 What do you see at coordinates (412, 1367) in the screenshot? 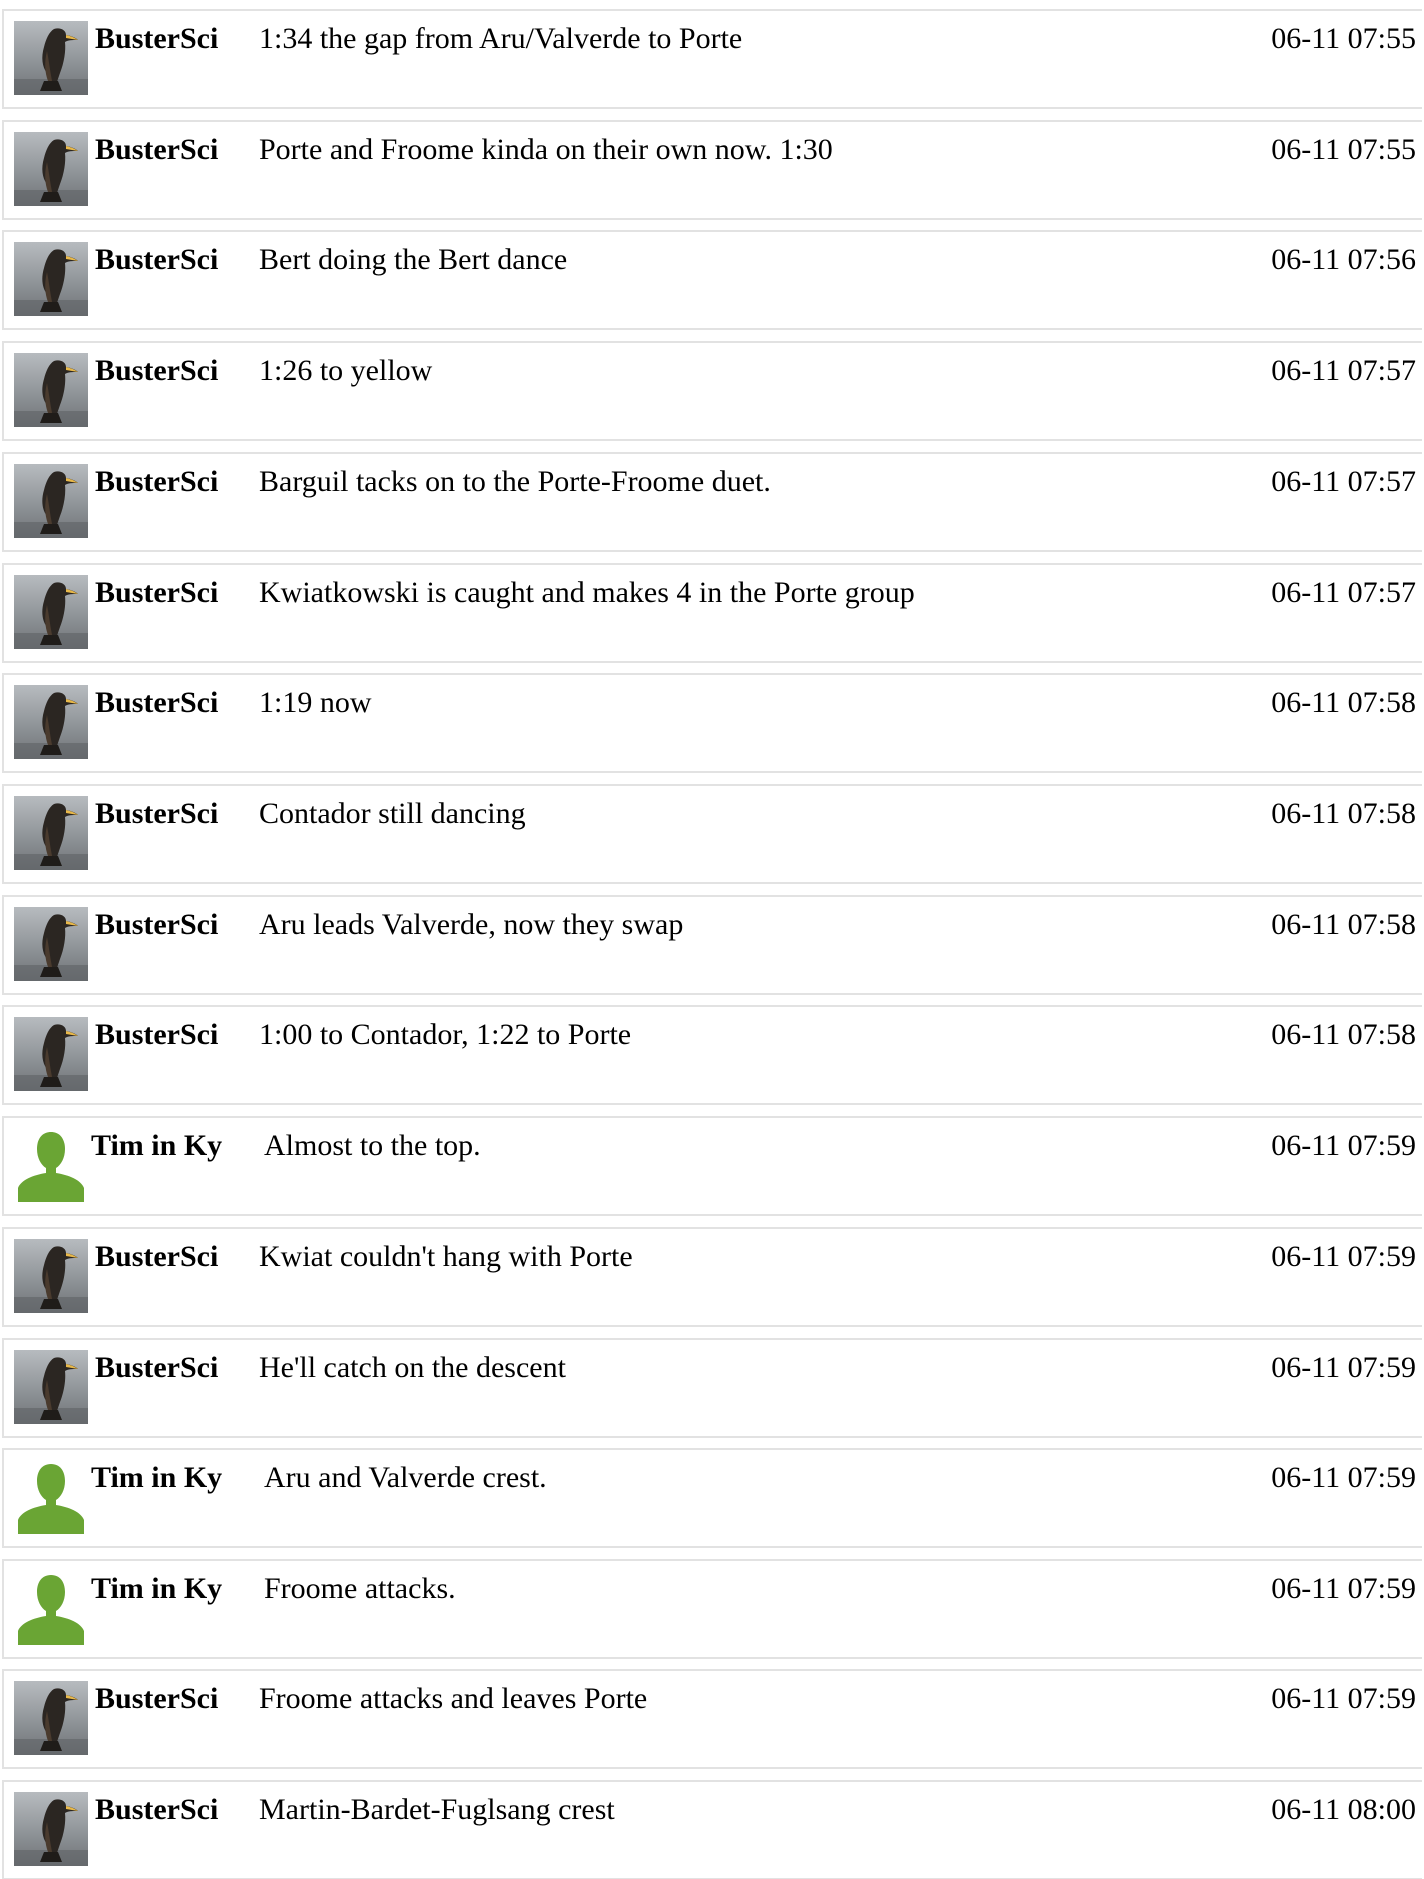
I see `message-text: He'll catch on the descent` at bounding box center [412, 1367].